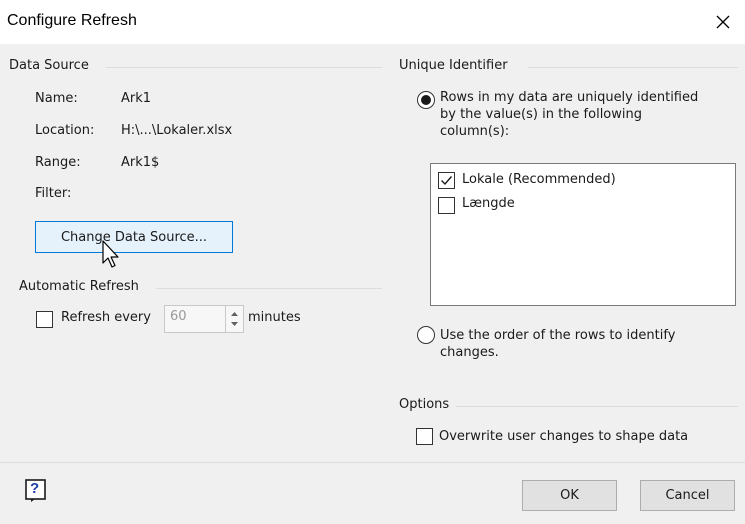 This screenshot has height=524, width=745. Describe the element at coordinates (372, 493) in the screenshot. I see `dialog-footer: ? OK Cancel` at that location.